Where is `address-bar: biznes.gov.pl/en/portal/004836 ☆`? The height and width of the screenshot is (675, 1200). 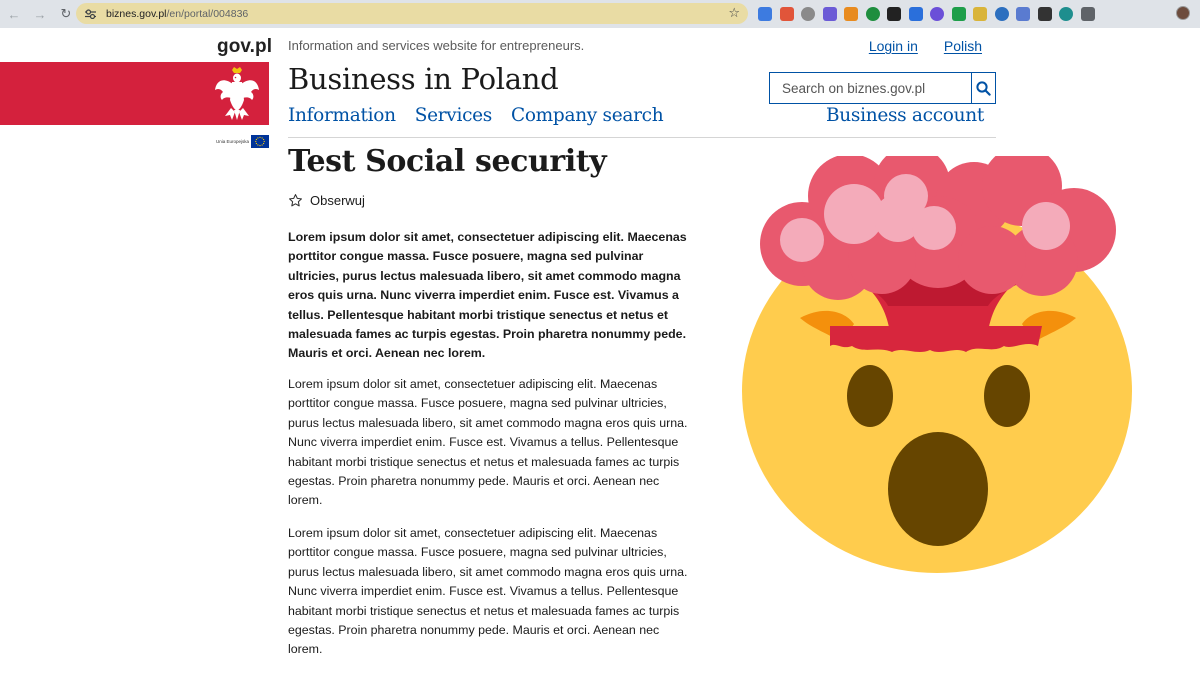 address-bar: biznes.gov.pl/en/portal/004836 ☆ is located at coordinates (412, 13).